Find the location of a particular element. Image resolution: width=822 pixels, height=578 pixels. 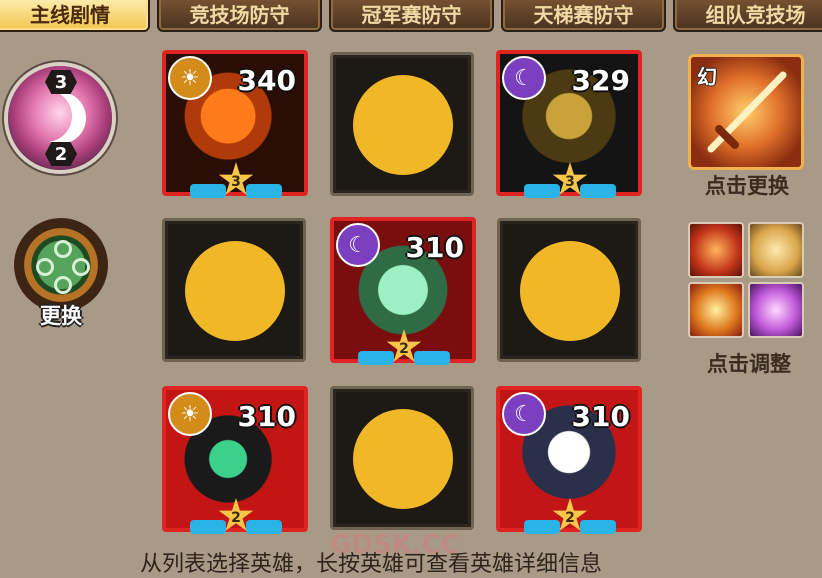

crescent-moon-icon is located at coordinates (60, 118).